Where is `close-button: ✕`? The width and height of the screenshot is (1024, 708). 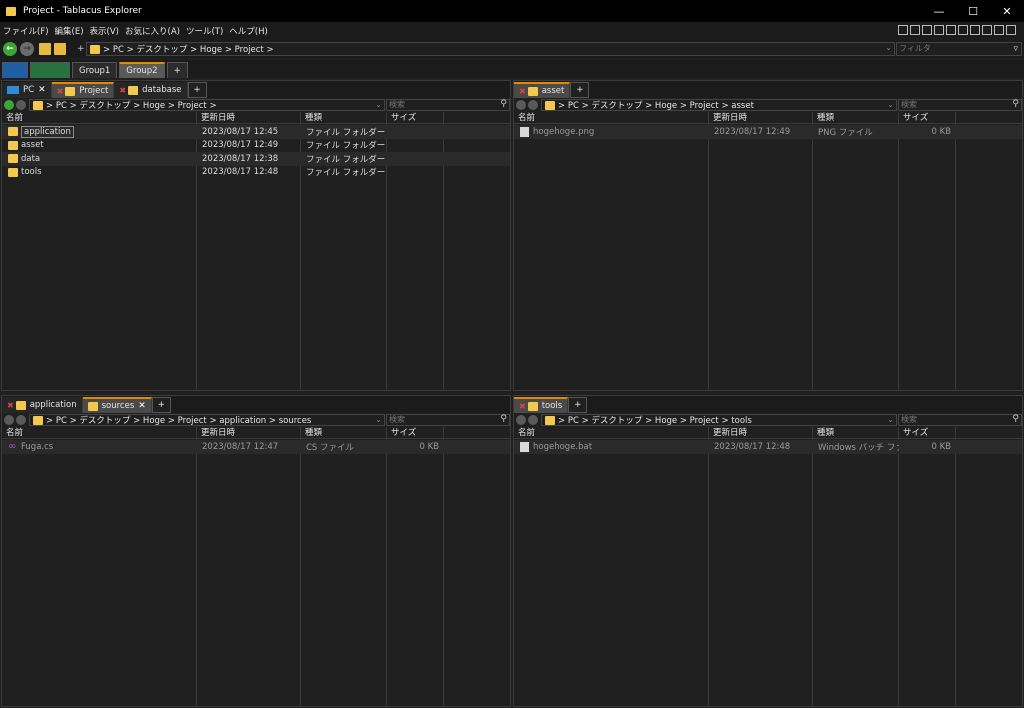 close-button: ✕ is located at coordinates (1007, 11).